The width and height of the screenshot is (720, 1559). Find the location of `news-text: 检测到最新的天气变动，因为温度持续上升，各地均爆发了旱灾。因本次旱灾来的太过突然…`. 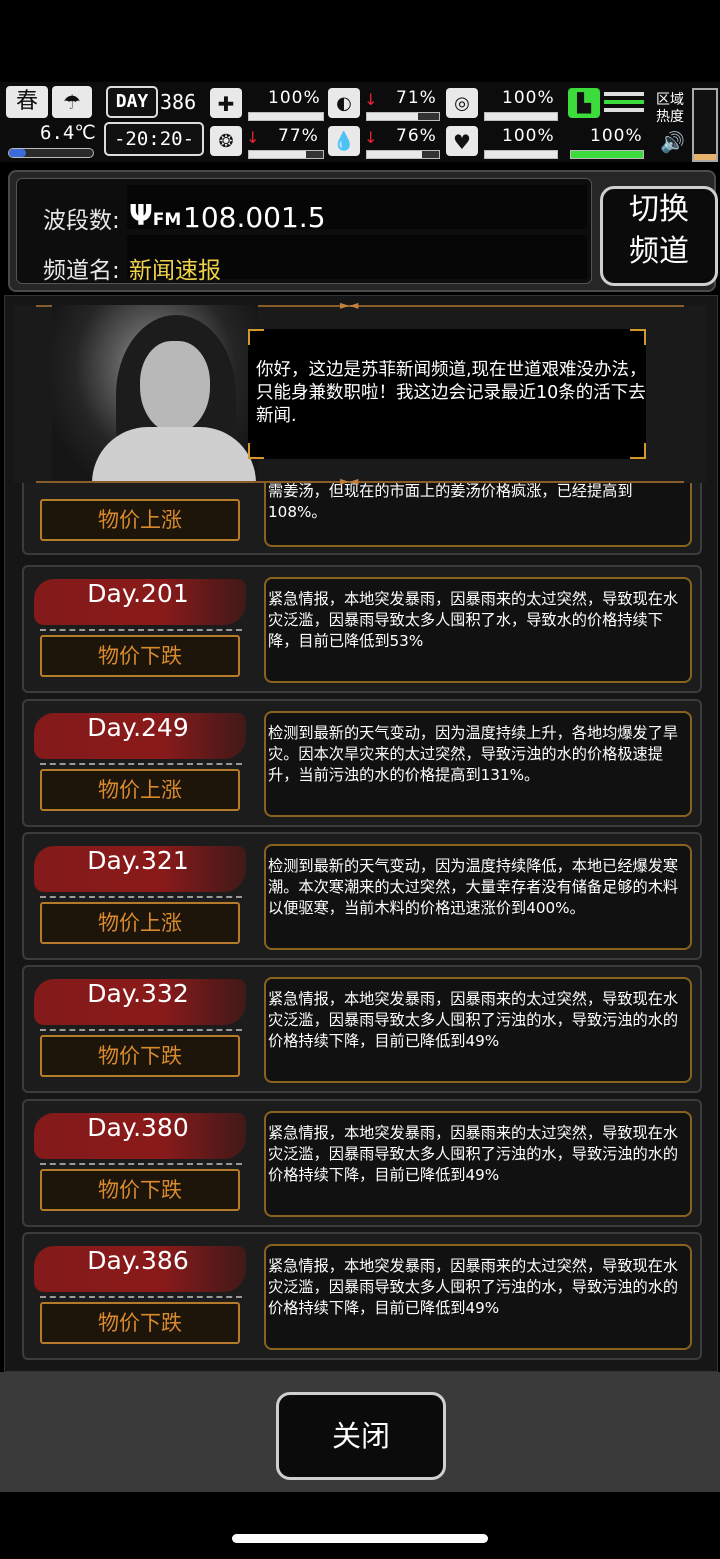

news-text: 检测到最新的天气变动，因为温度持续上升，各地均爆发了旱灾。因本次旱灾来的太过突然… is located at coordinates (473, 754).